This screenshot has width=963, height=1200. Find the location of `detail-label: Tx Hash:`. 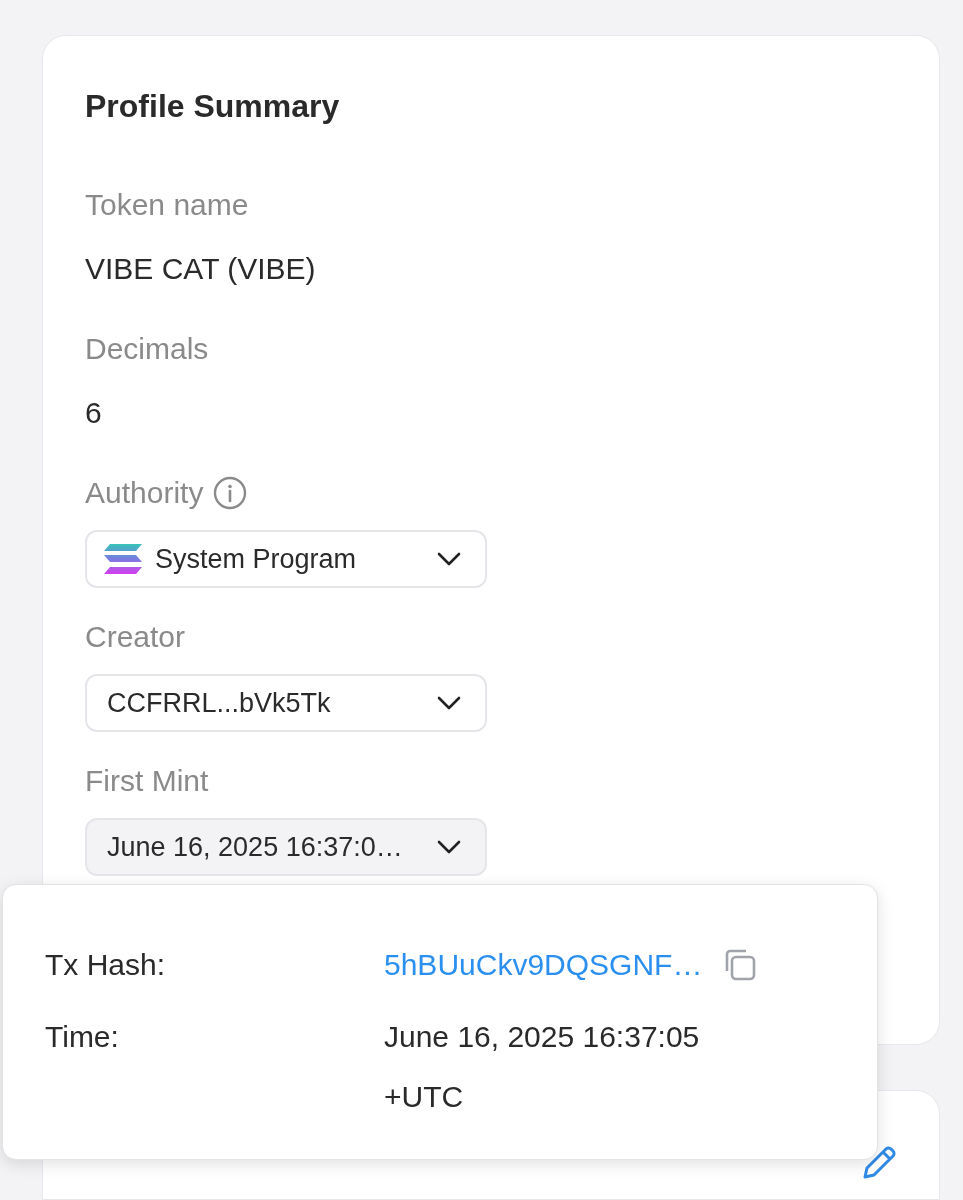

detail-label: Tx Hash: is located at coordinates (106, 965).